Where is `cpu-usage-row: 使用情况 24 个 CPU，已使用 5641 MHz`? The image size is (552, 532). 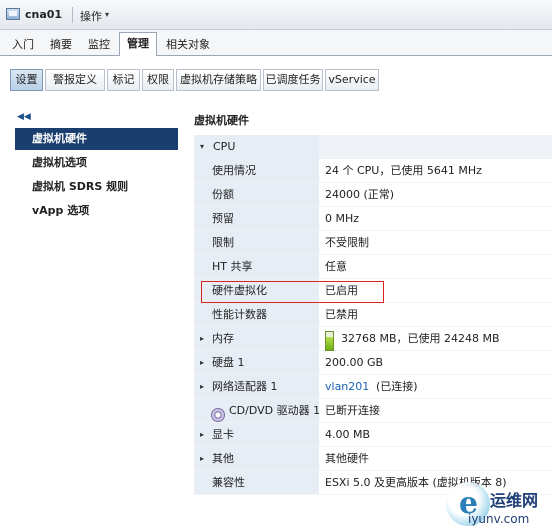
cpu-usage-row: 使用情况 24 个 CPU，已使用 5641 MHz is located at coordinates (373, 171).